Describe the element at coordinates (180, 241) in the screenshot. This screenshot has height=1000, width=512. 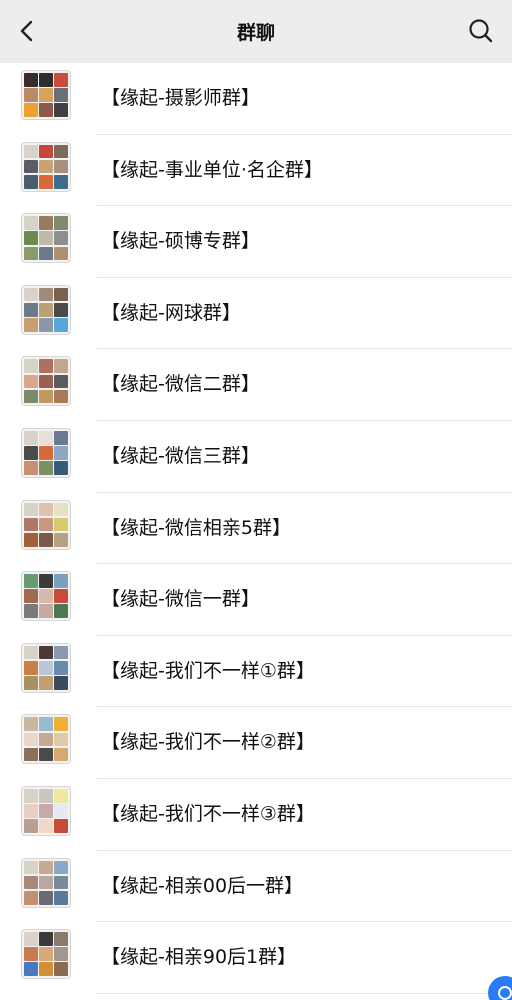
I see `group-name: 【缘起-硕博专群】` at that location.